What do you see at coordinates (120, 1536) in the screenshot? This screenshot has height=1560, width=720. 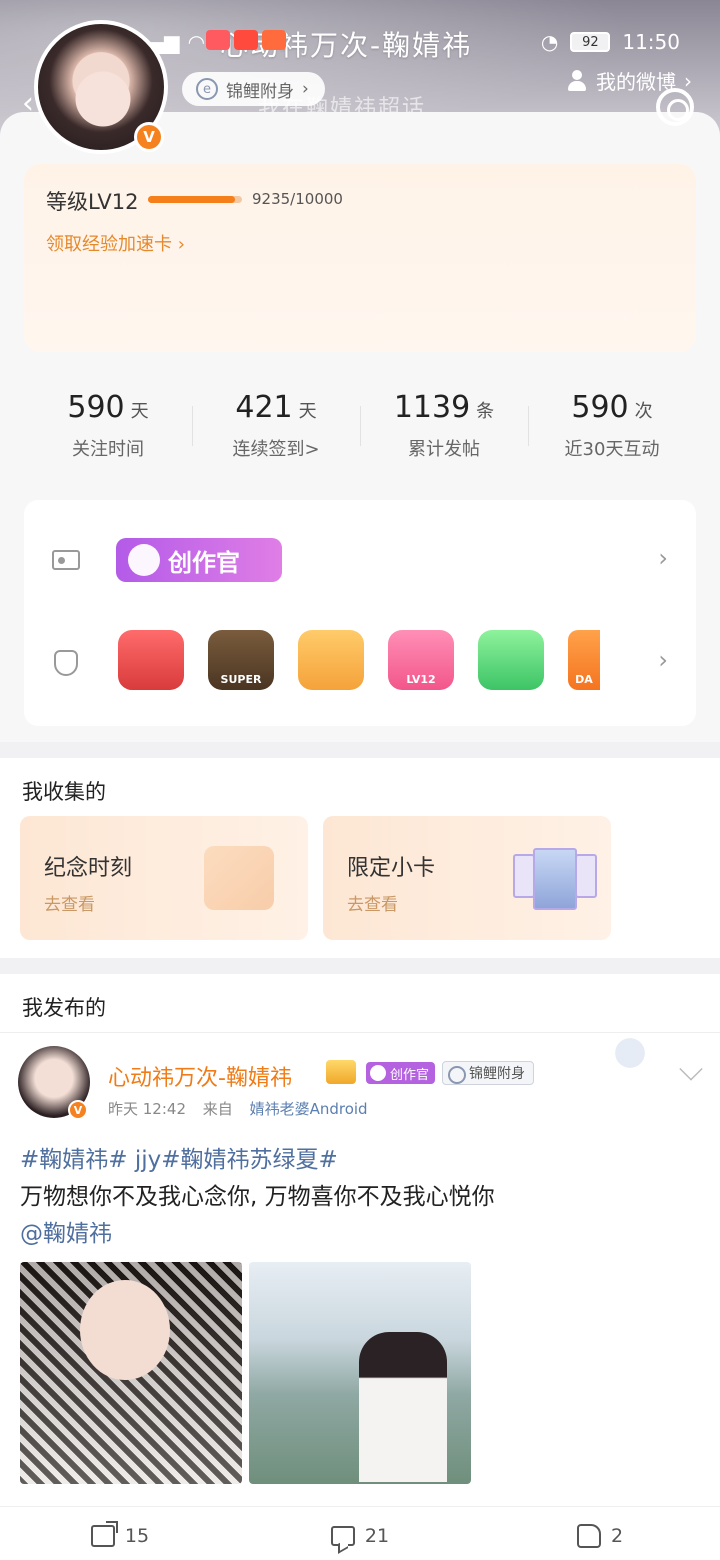 I see `repost-button: 15` at bounding box center [120, 1536].